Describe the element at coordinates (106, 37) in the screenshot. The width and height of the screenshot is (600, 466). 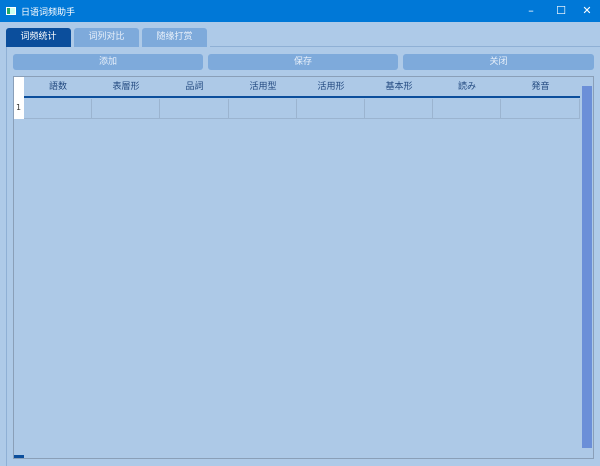
I see `tab-word-compare: 词列对比` at that location.